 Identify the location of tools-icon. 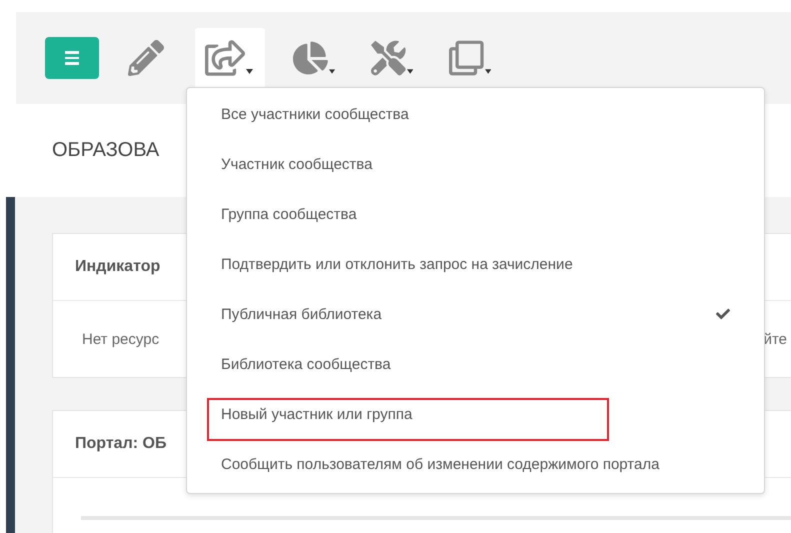
(388, 58).